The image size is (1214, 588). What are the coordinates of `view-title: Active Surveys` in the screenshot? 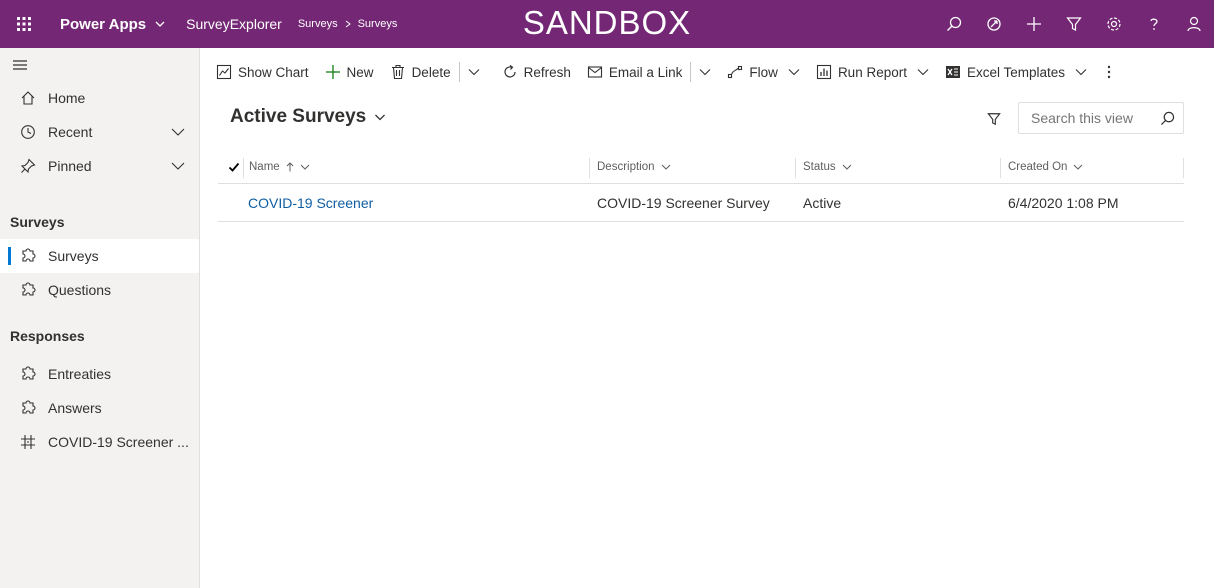 It's located at (298, 116).